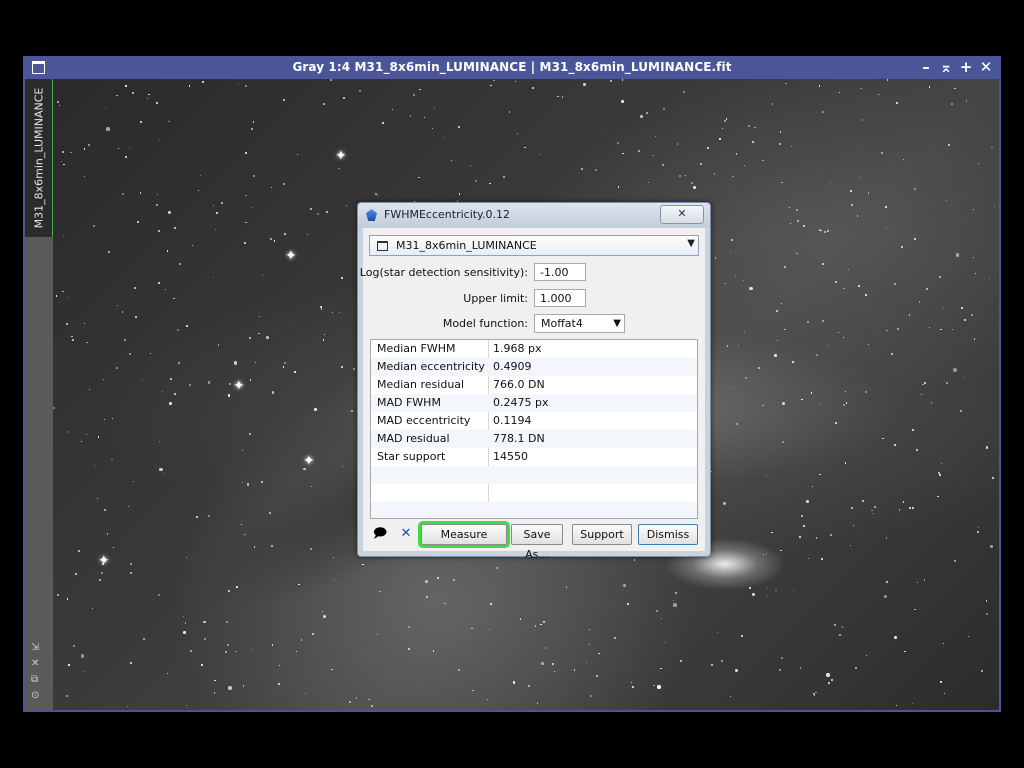 Image resolution: width=1024 pixels, height=768 pixels. Describe the element at coordinates (512, 366) in the screenshot. I see `result-value: 0.4909` at that location.